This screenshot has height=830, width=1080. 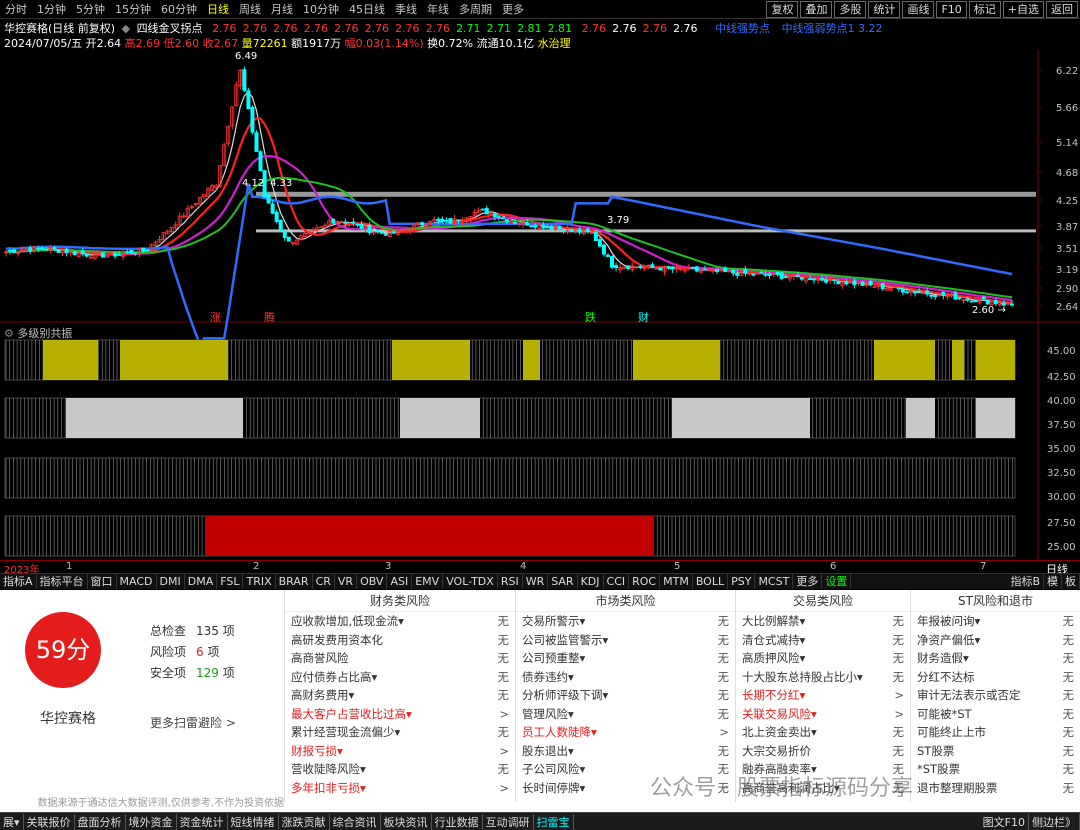 What do you see at coordinates (837, 581) in the screenshot?
I see `indicator-tab-26: 设置` at bounding box center [837, 581].